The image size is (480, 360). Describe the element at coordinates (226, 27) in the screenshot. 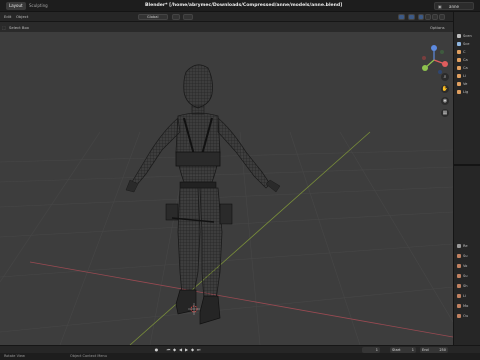

I see `tool-settings-bar: ⬚ Select Box Options` at that location.